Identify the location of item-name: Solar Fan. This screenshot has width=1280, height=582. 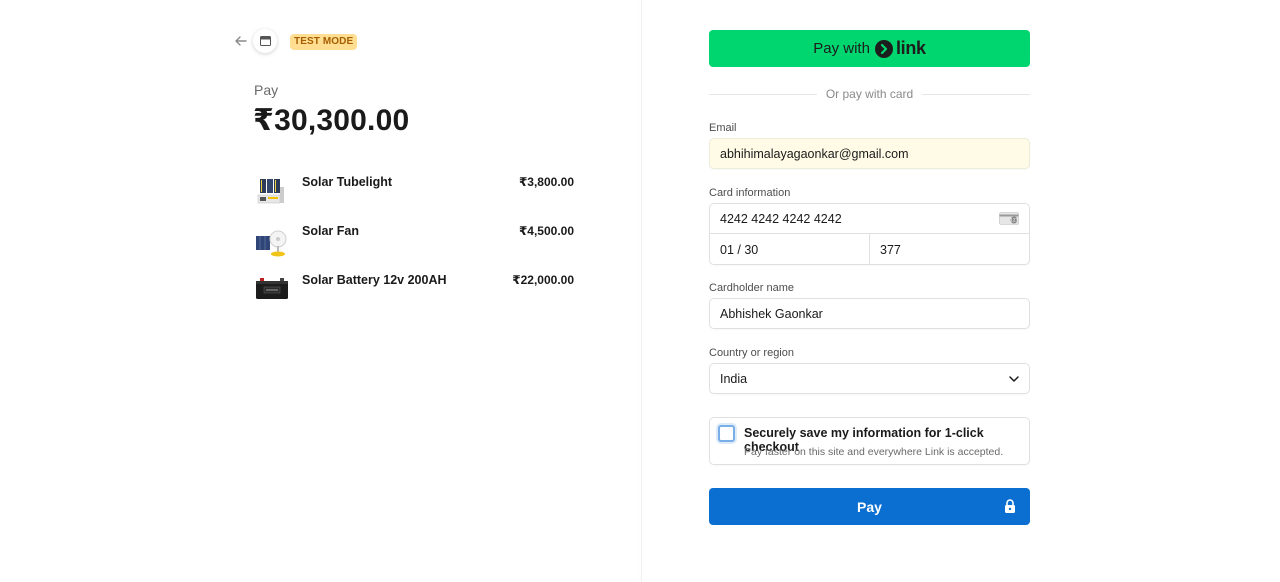
(330, 231).